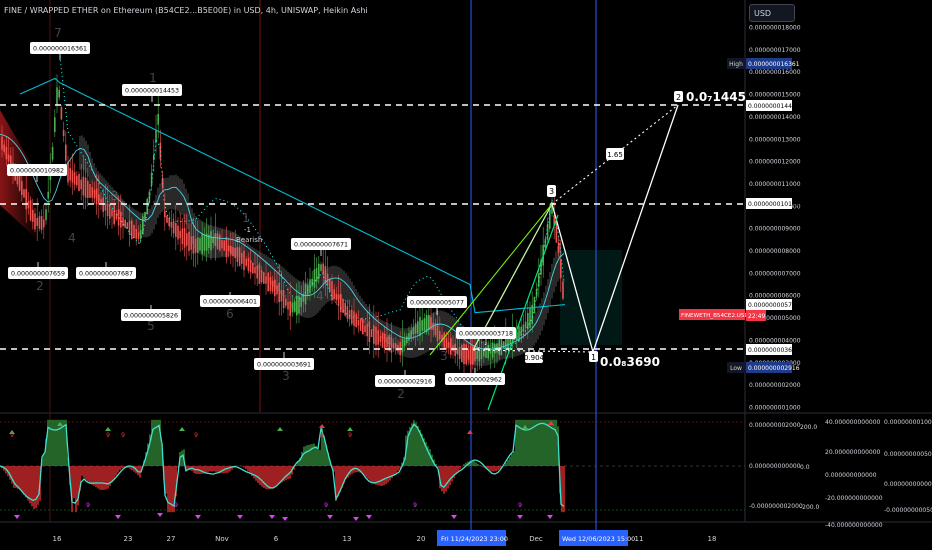 The image size is (932, 550). Describe the element at coordinates (774, 204) in the screenshot. I see `level-value-10199: 0.000000010199` at that location.